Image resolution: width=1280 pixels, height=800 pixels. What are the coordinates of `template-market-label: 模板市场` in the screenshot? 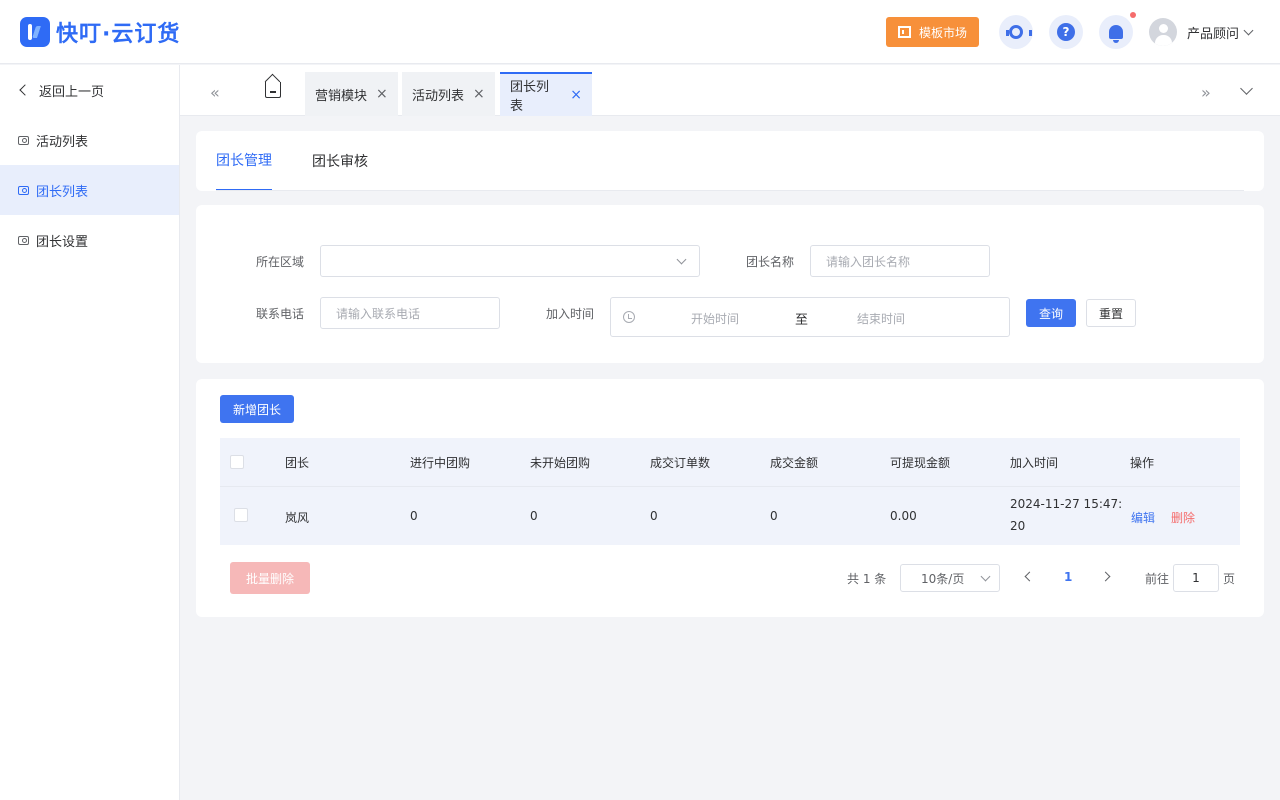 It's located at (942, 32).